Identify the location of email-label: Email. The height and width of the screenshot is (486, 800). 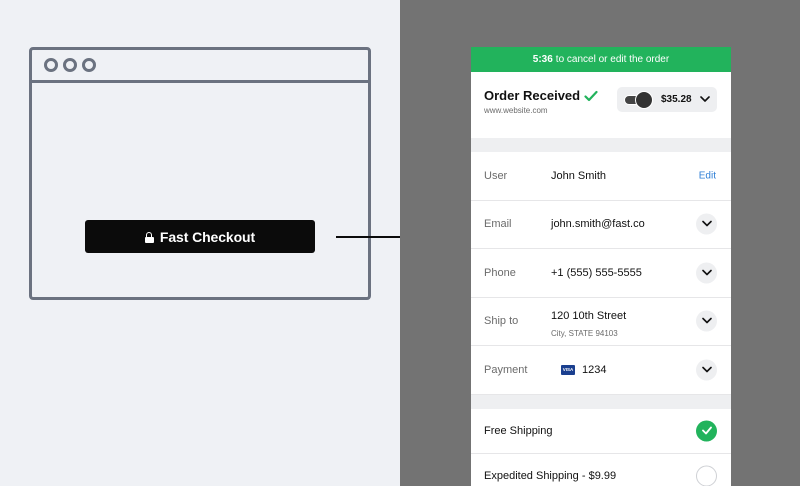
(498, 224).